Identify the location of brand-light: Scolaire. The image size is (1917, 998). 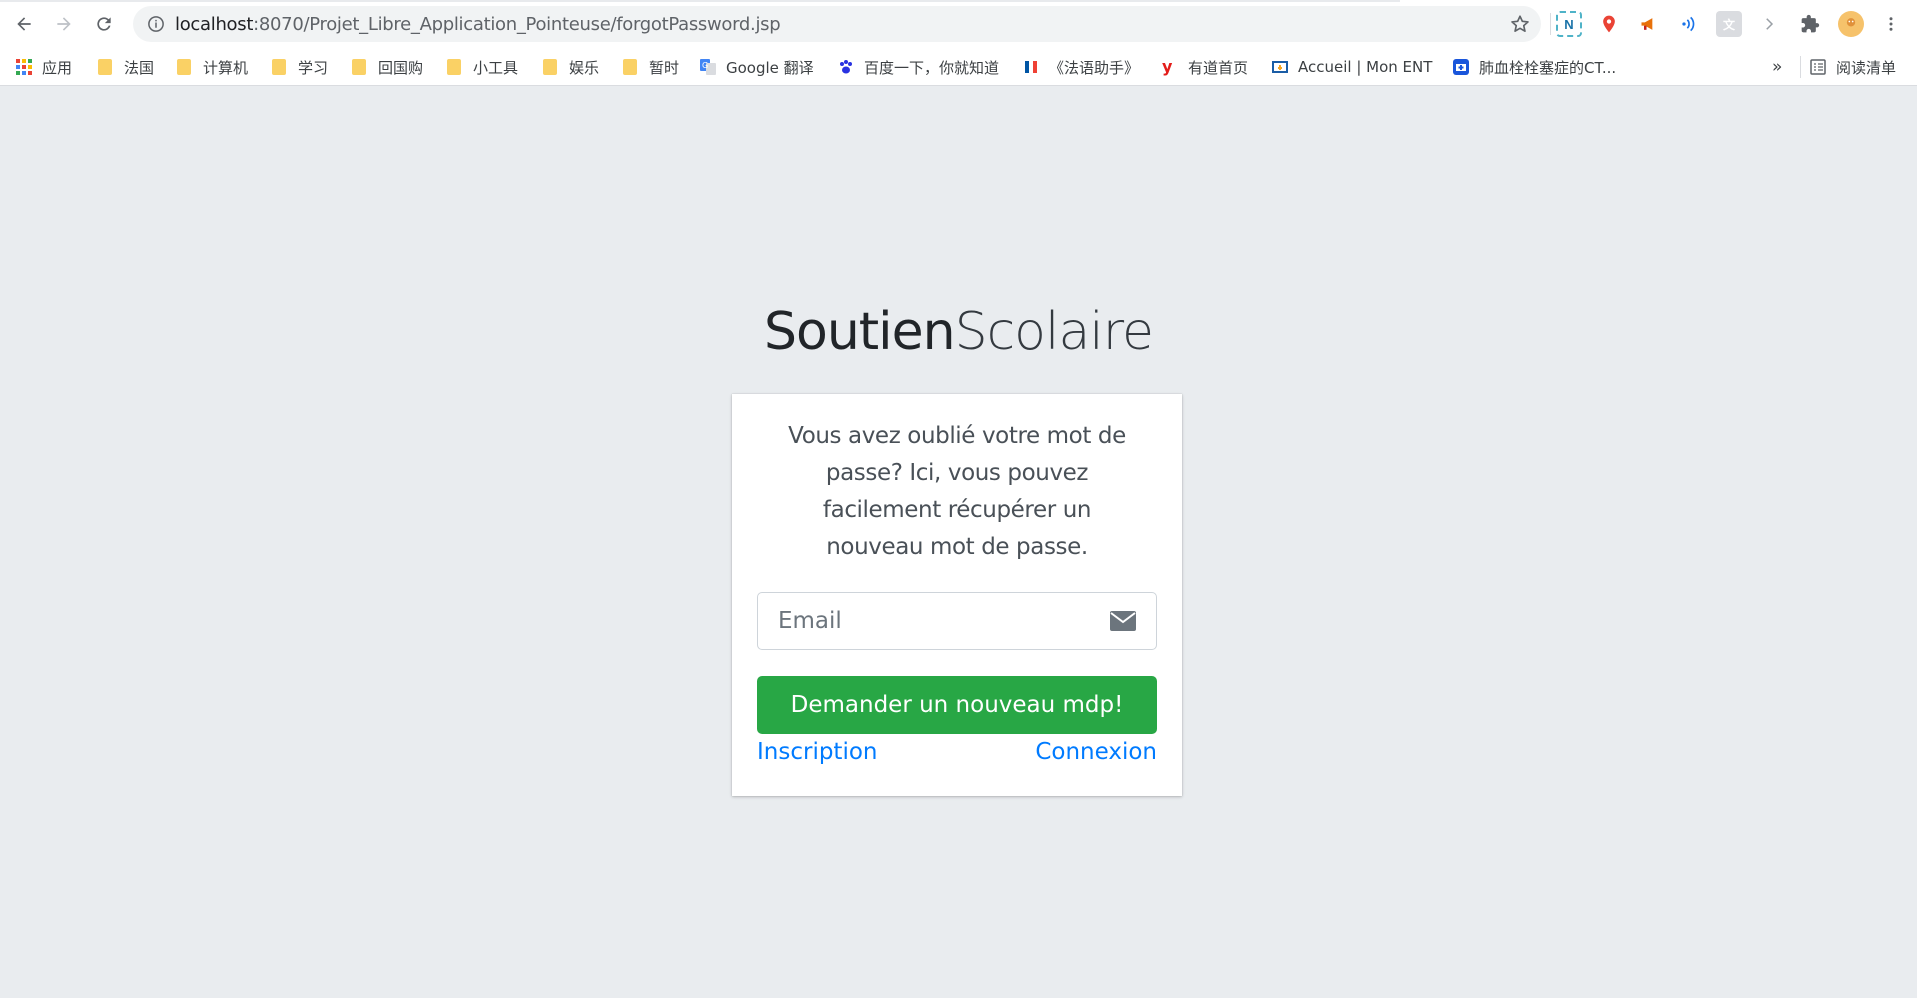
(1054, 332).